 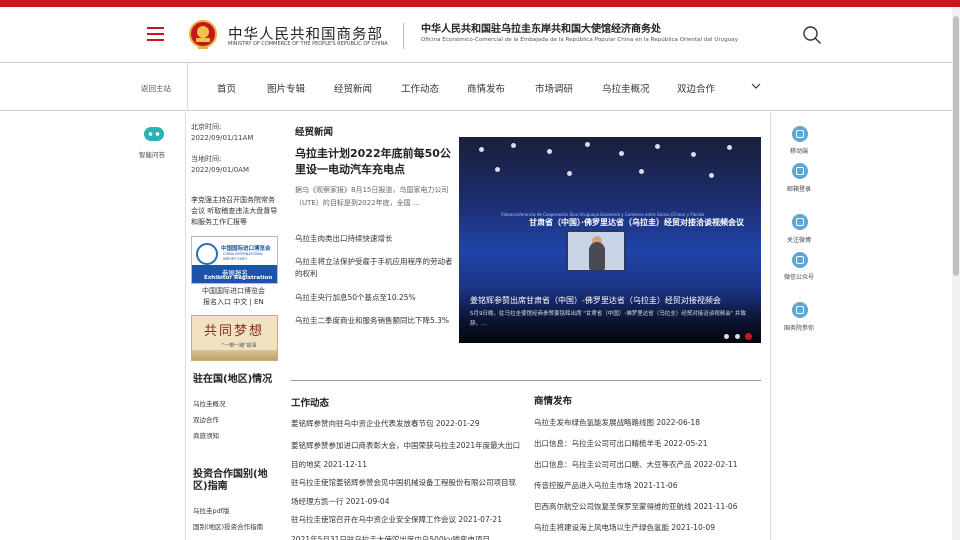 What do you see at coordinates (206, 127) in the screenshot?
I see `beijing-time-label: 北京时间:` at bounding box center [206, 127].